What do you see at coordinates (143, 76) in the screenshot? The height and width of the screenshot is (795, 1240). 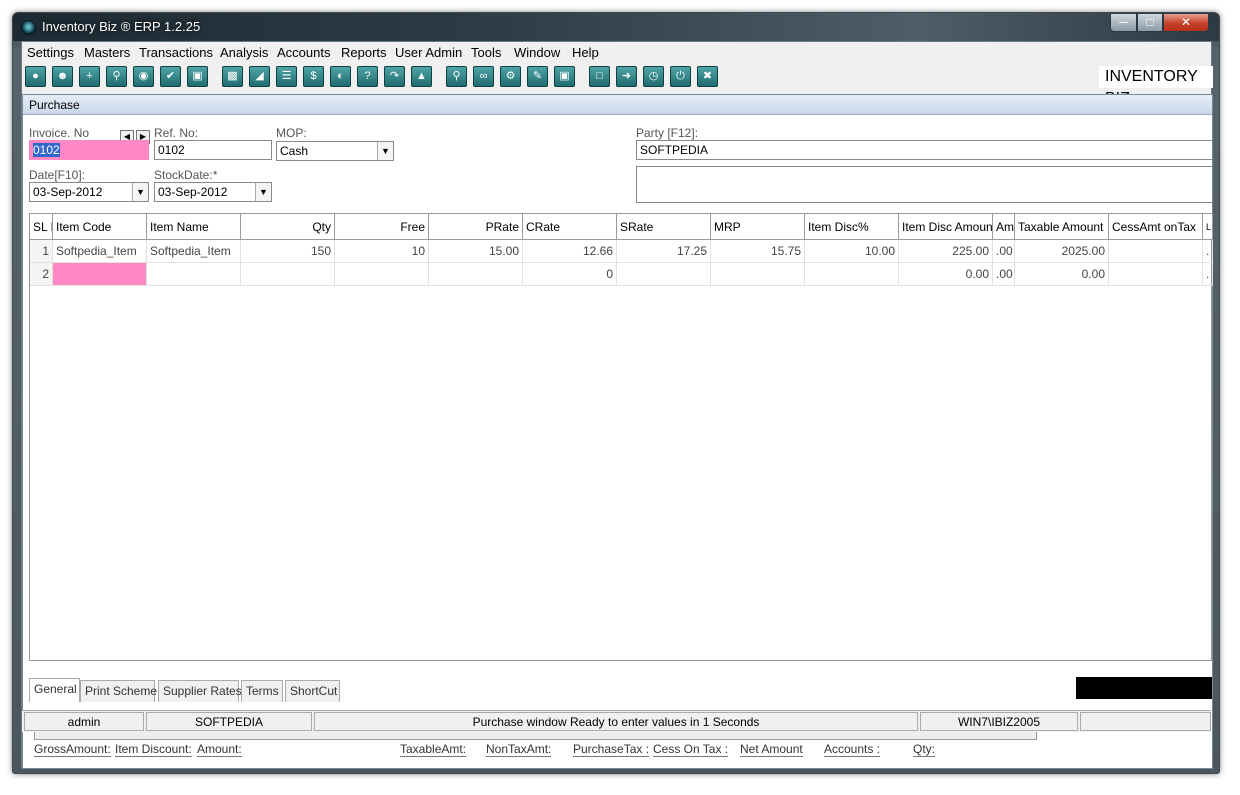 I see `disk-icon: ◉` at bounding box center [143, 76].